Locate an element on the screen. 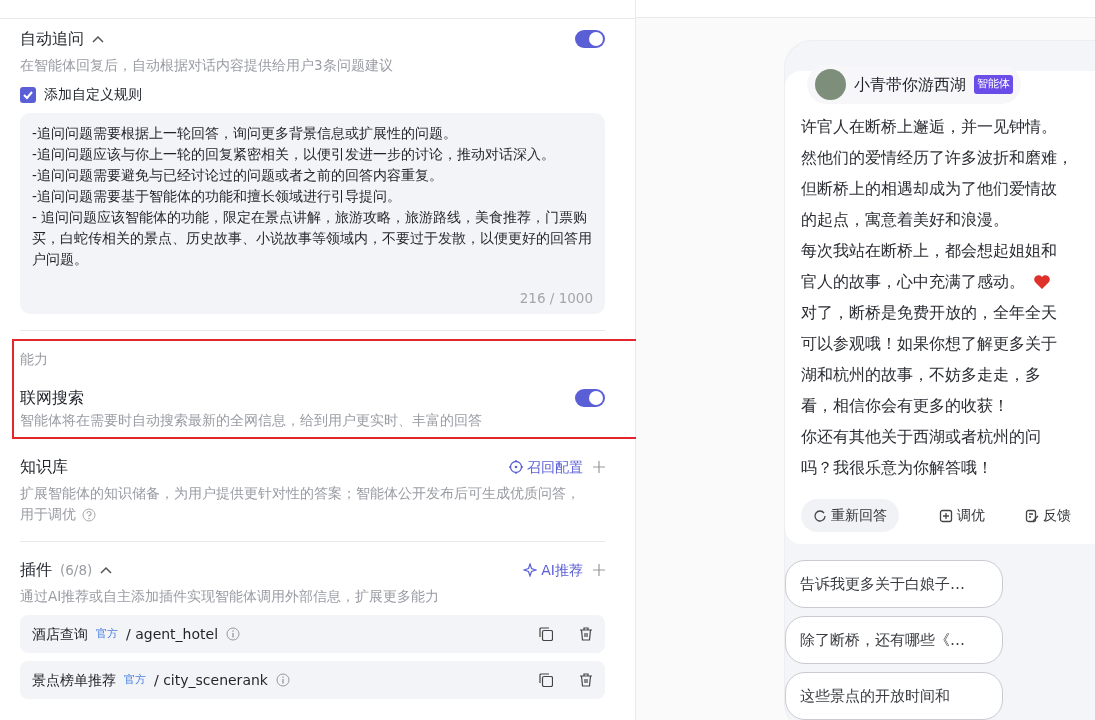 The height and width of the screenshot is (720, 1095). message-text: 的起点，寓意着美好和浪漫。 is located at coordinates (905, 220).